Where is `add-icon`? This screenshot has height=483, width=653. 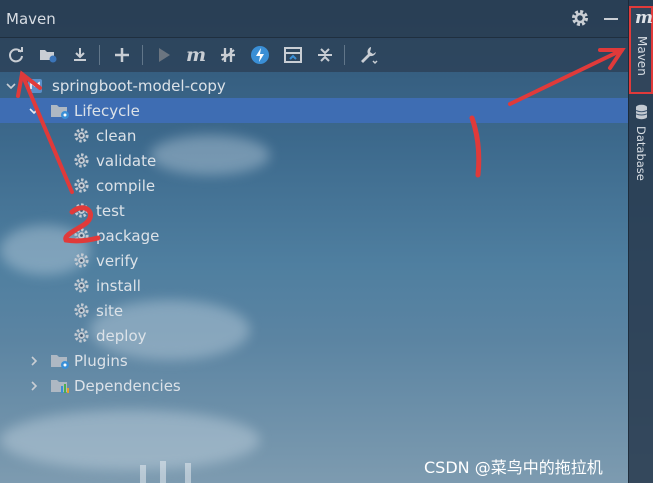
add-icon is located at coordinates (122, 55).